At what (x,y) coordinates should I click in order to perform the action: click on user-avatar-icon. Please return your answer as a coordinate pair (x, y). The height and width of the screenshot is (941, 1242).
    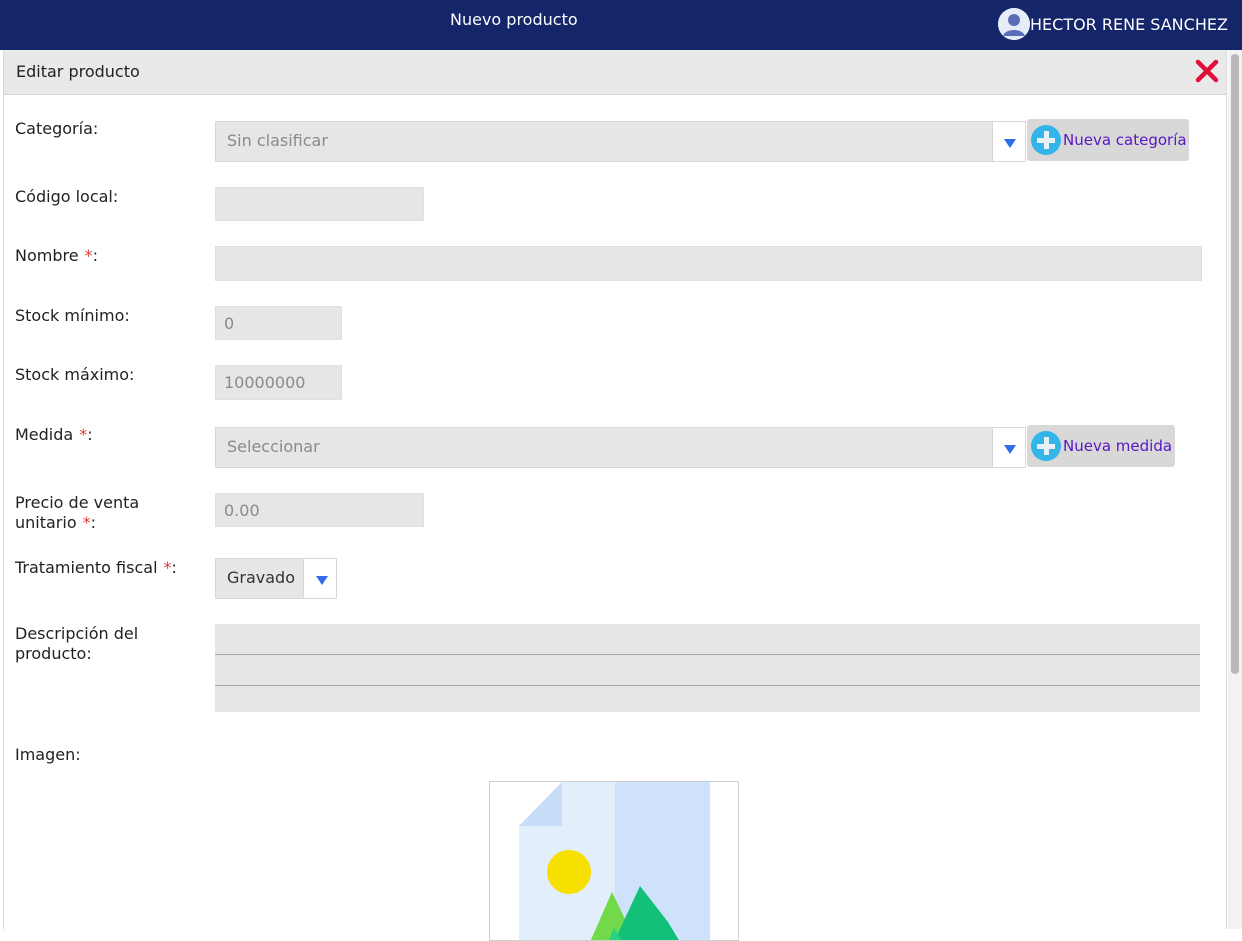
    Looking at the image, I should click on (1014, 24).